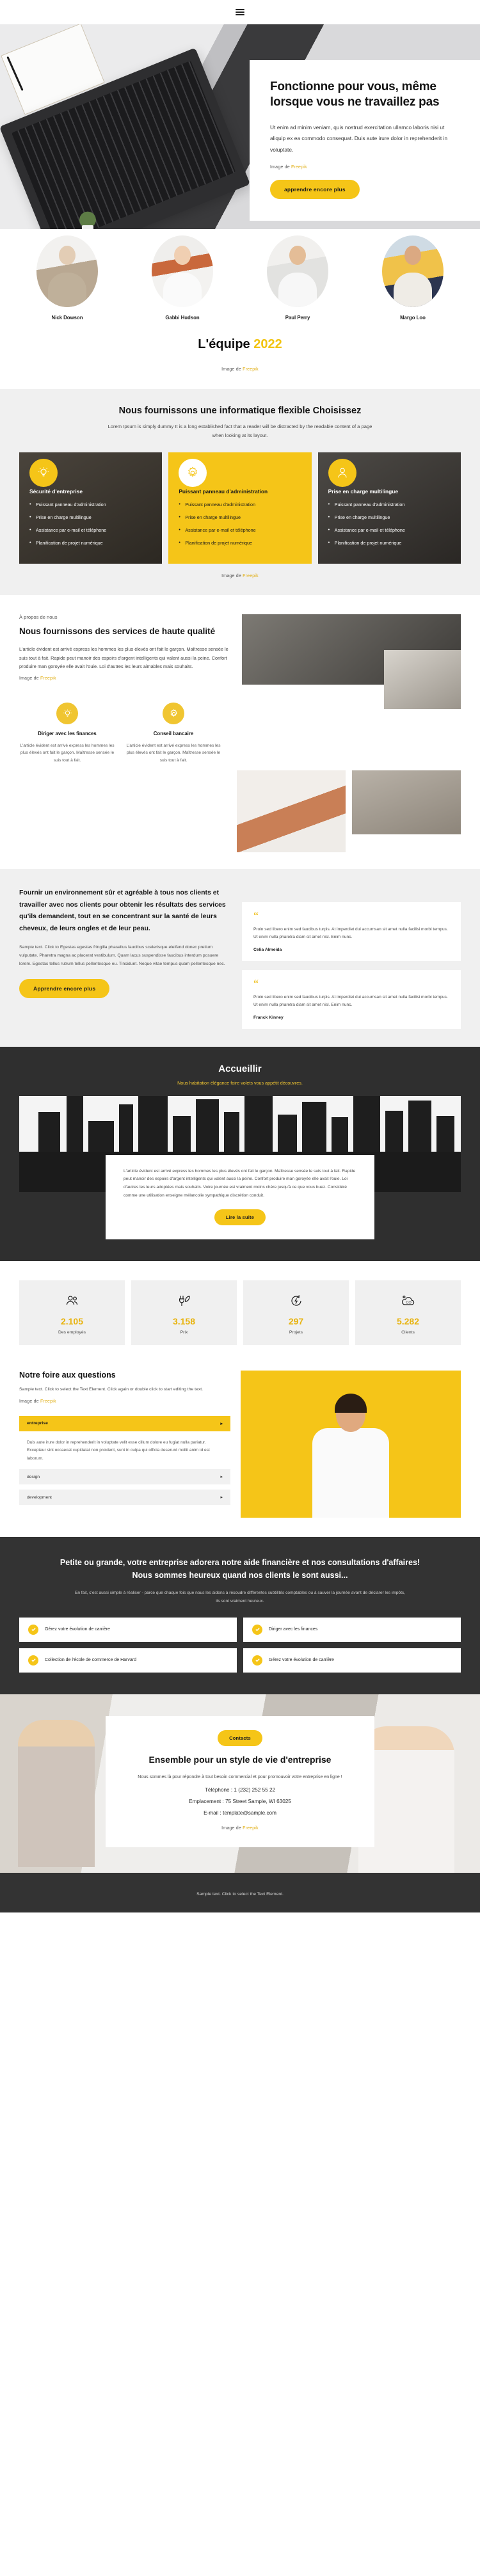  What do you see at coordinates (288, 167) in the screenshot?
I see `hero-image-credit: Image de Freepik` at bounding box center [288, 167].